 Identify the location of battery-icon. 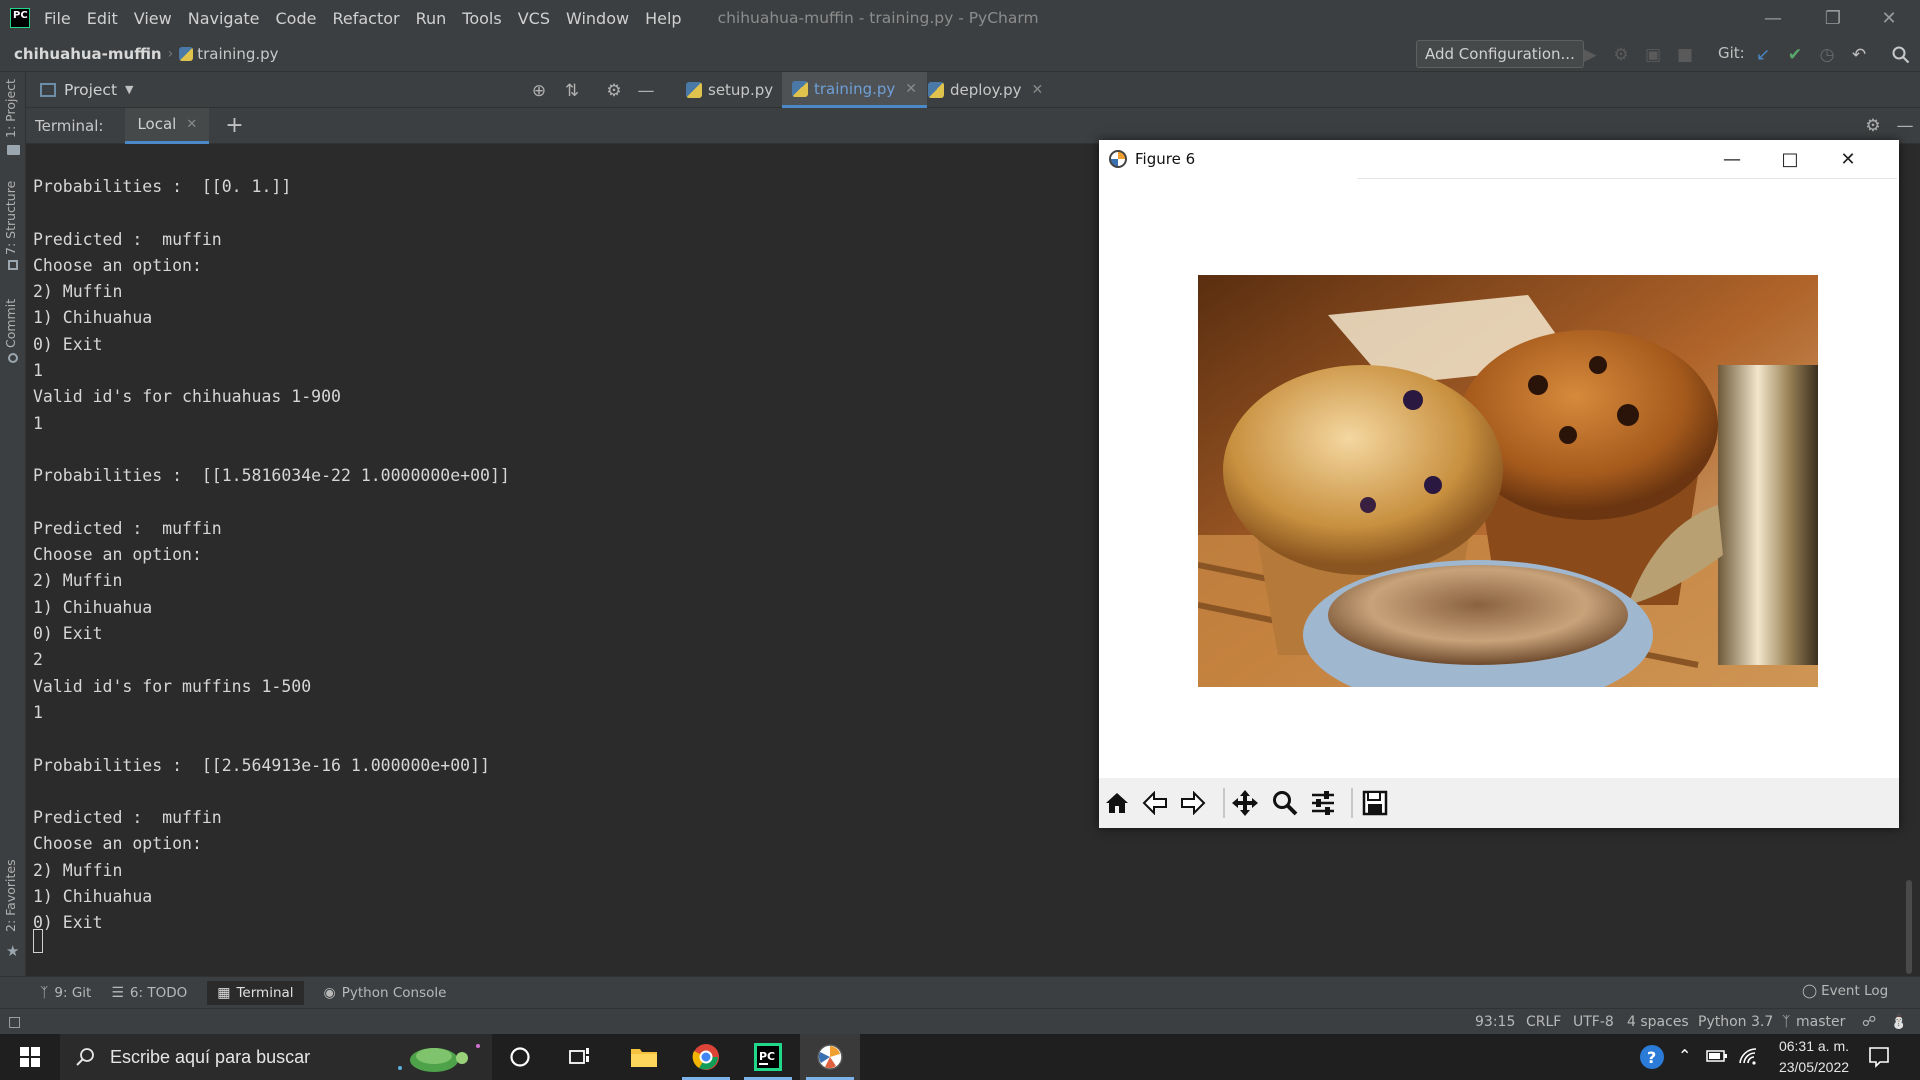
(1717, 1056).